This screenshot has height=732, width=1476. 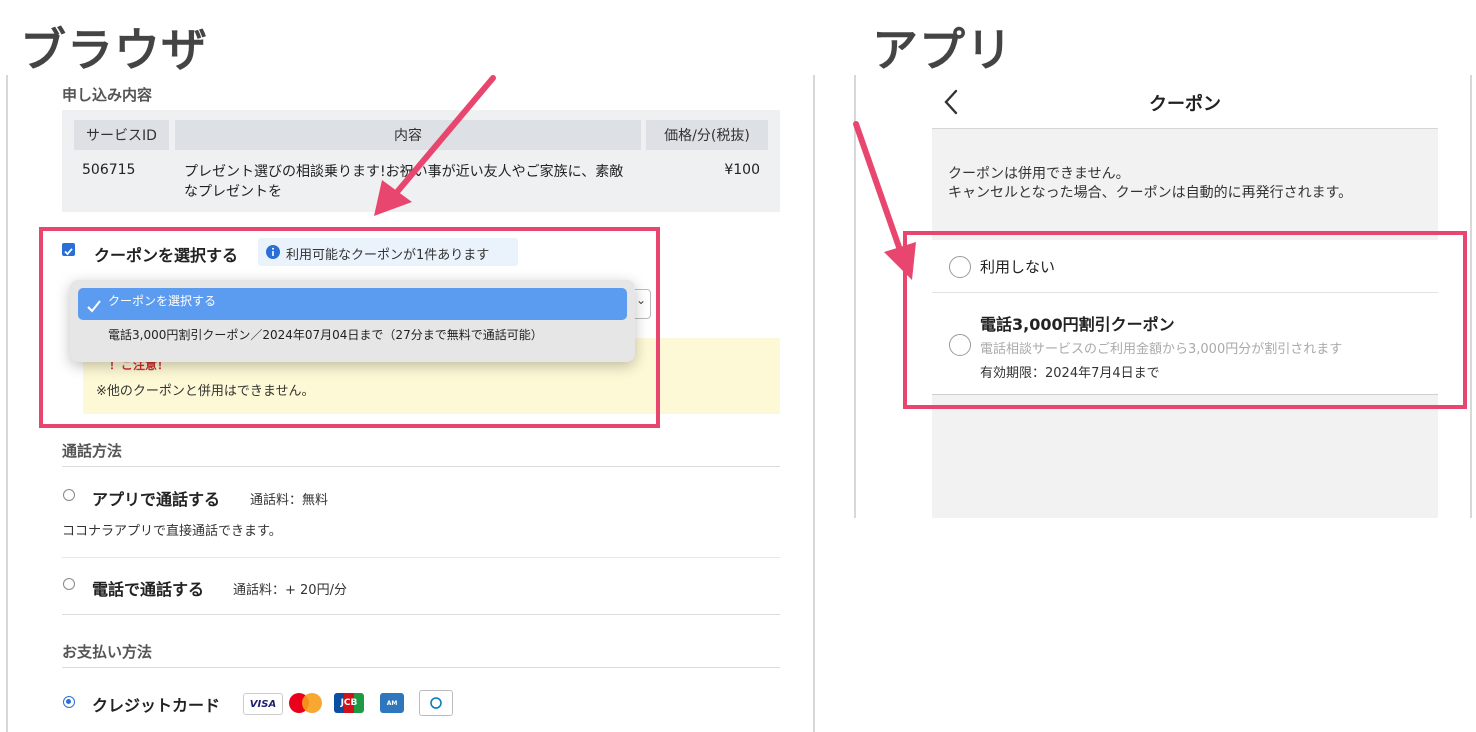 What do you see at coordinates (290, 590) in the screenshot?
I see `call-phone-fee: 通話料：+ 20円/分` at bounding box center [290, 590].